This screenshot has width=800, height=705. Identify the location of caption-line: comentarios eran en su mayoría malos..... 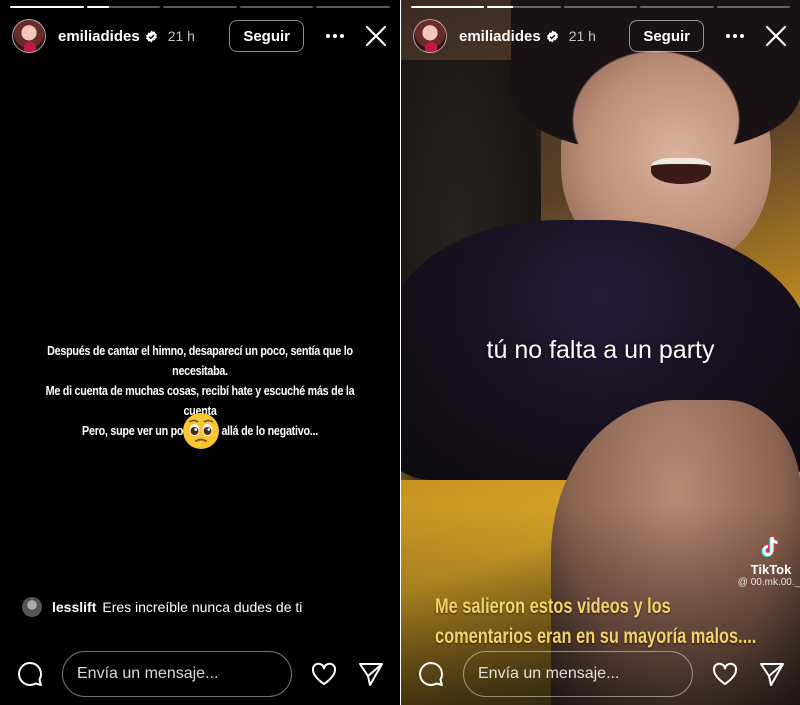
(596, 636).